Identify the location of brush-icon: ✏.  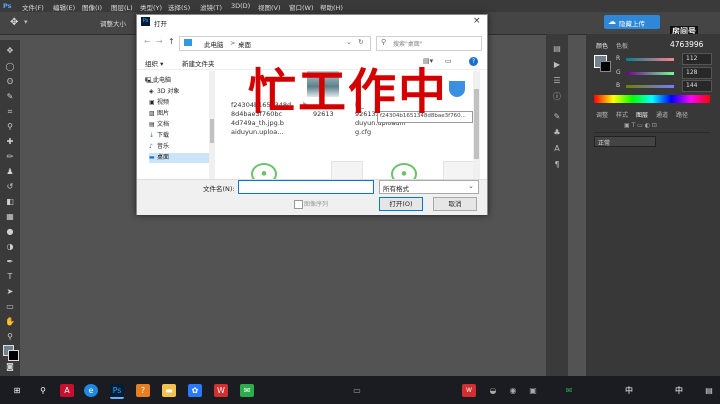
(10, 157).